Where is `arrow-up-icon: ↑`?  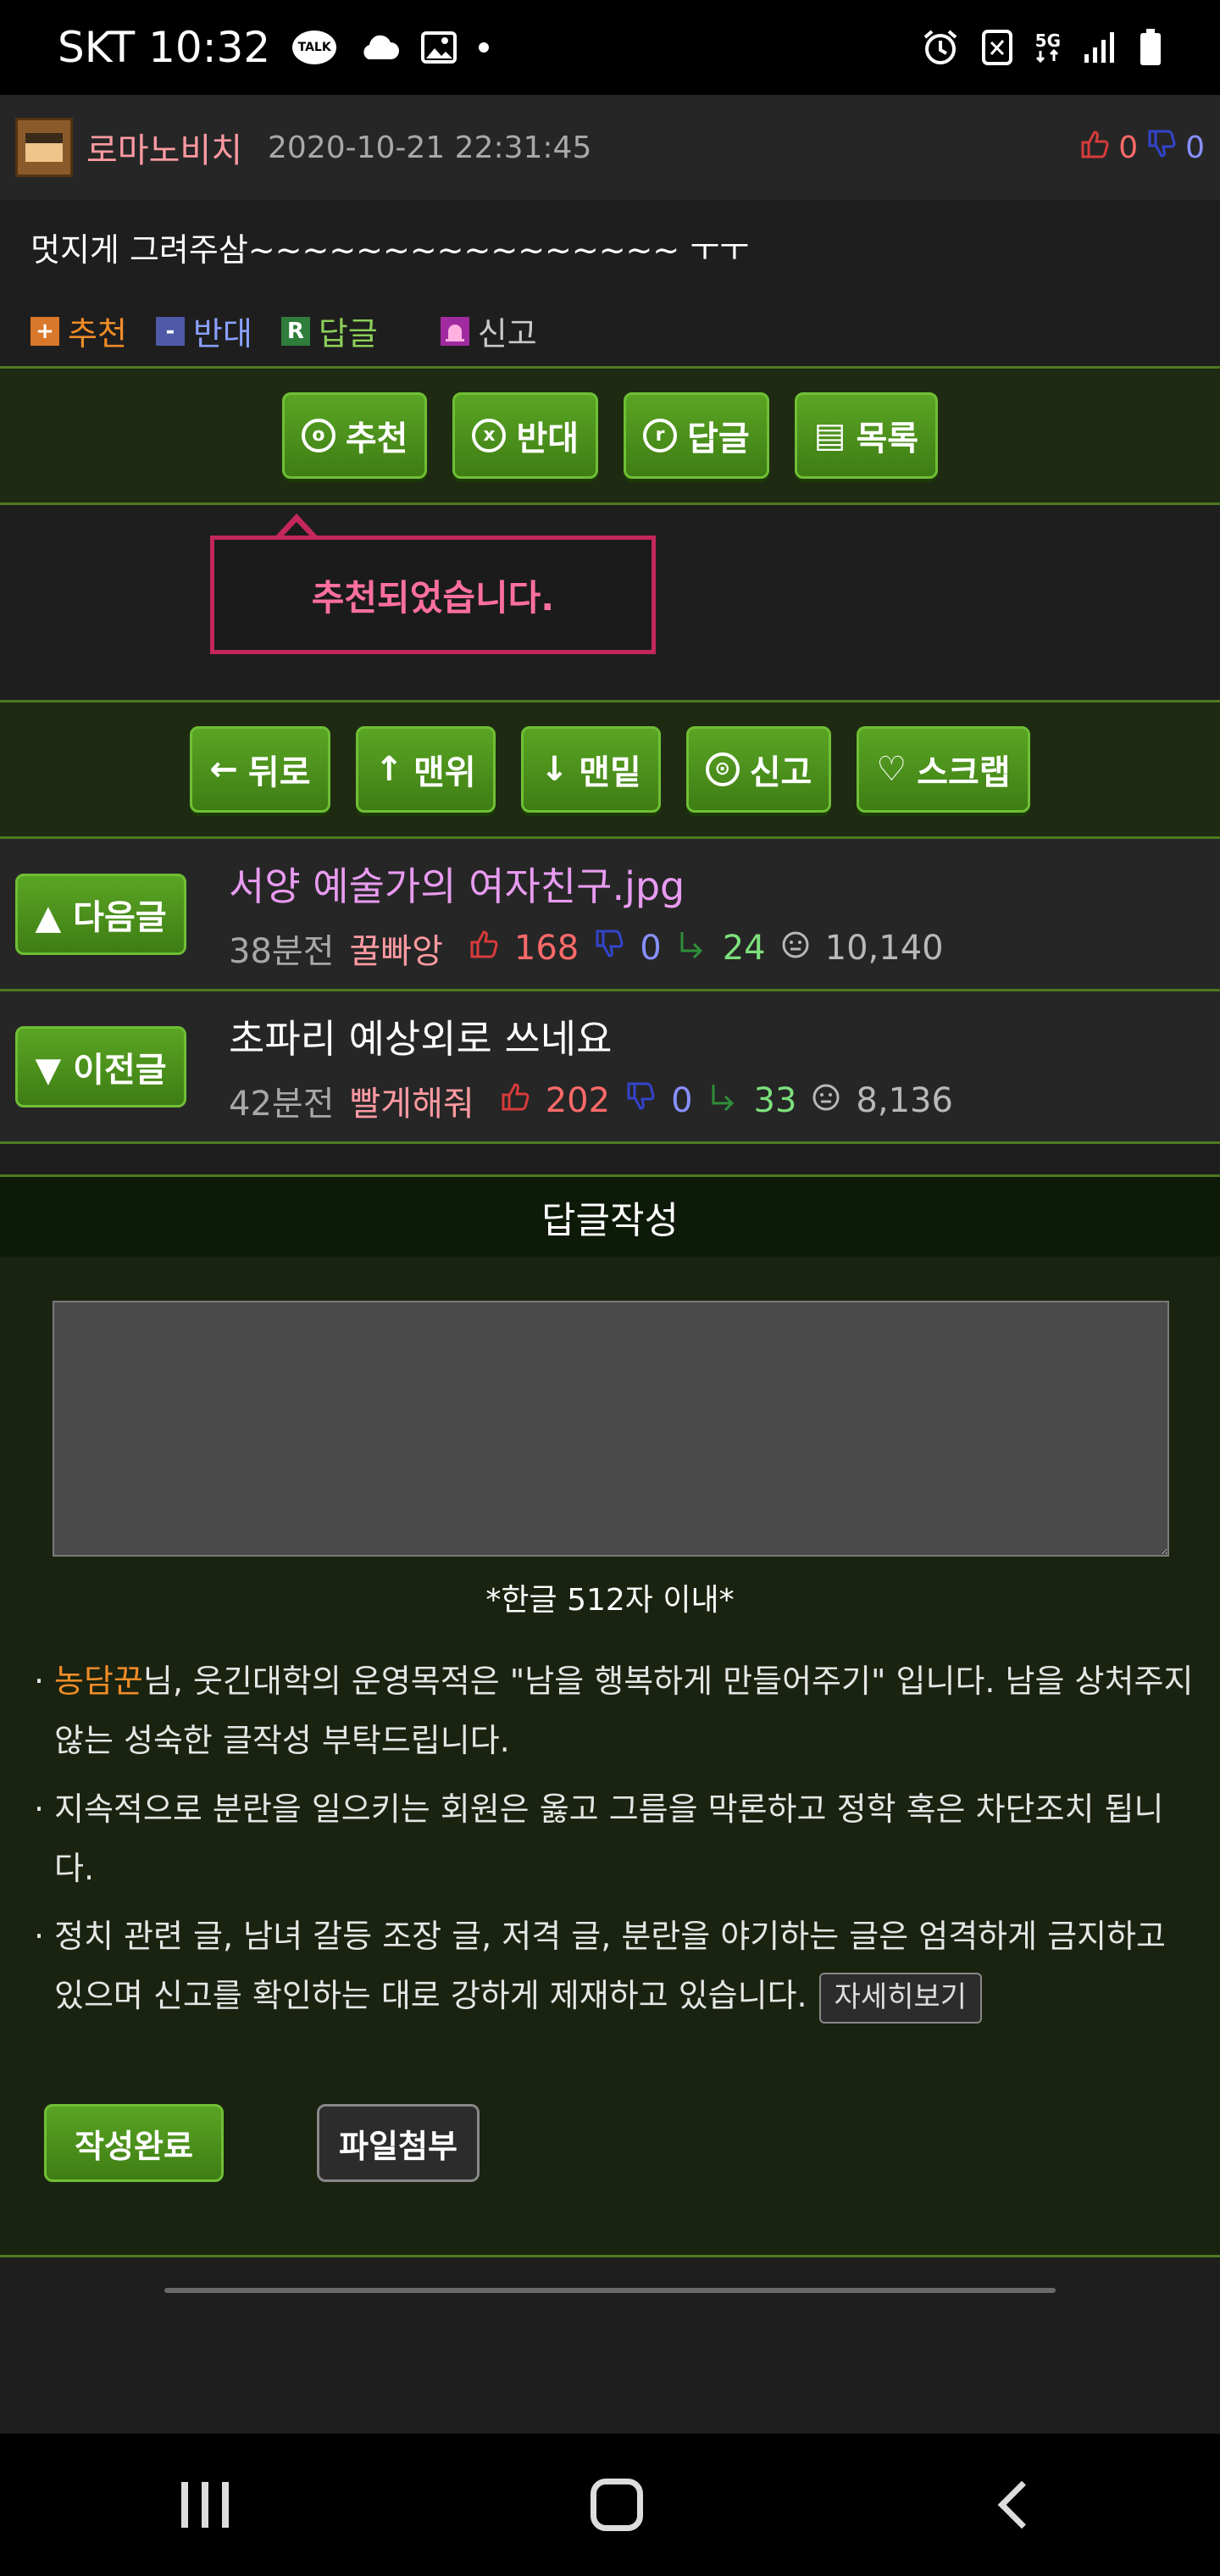 arrow-up-icon: ↑ is located at coordinates (389, 769).